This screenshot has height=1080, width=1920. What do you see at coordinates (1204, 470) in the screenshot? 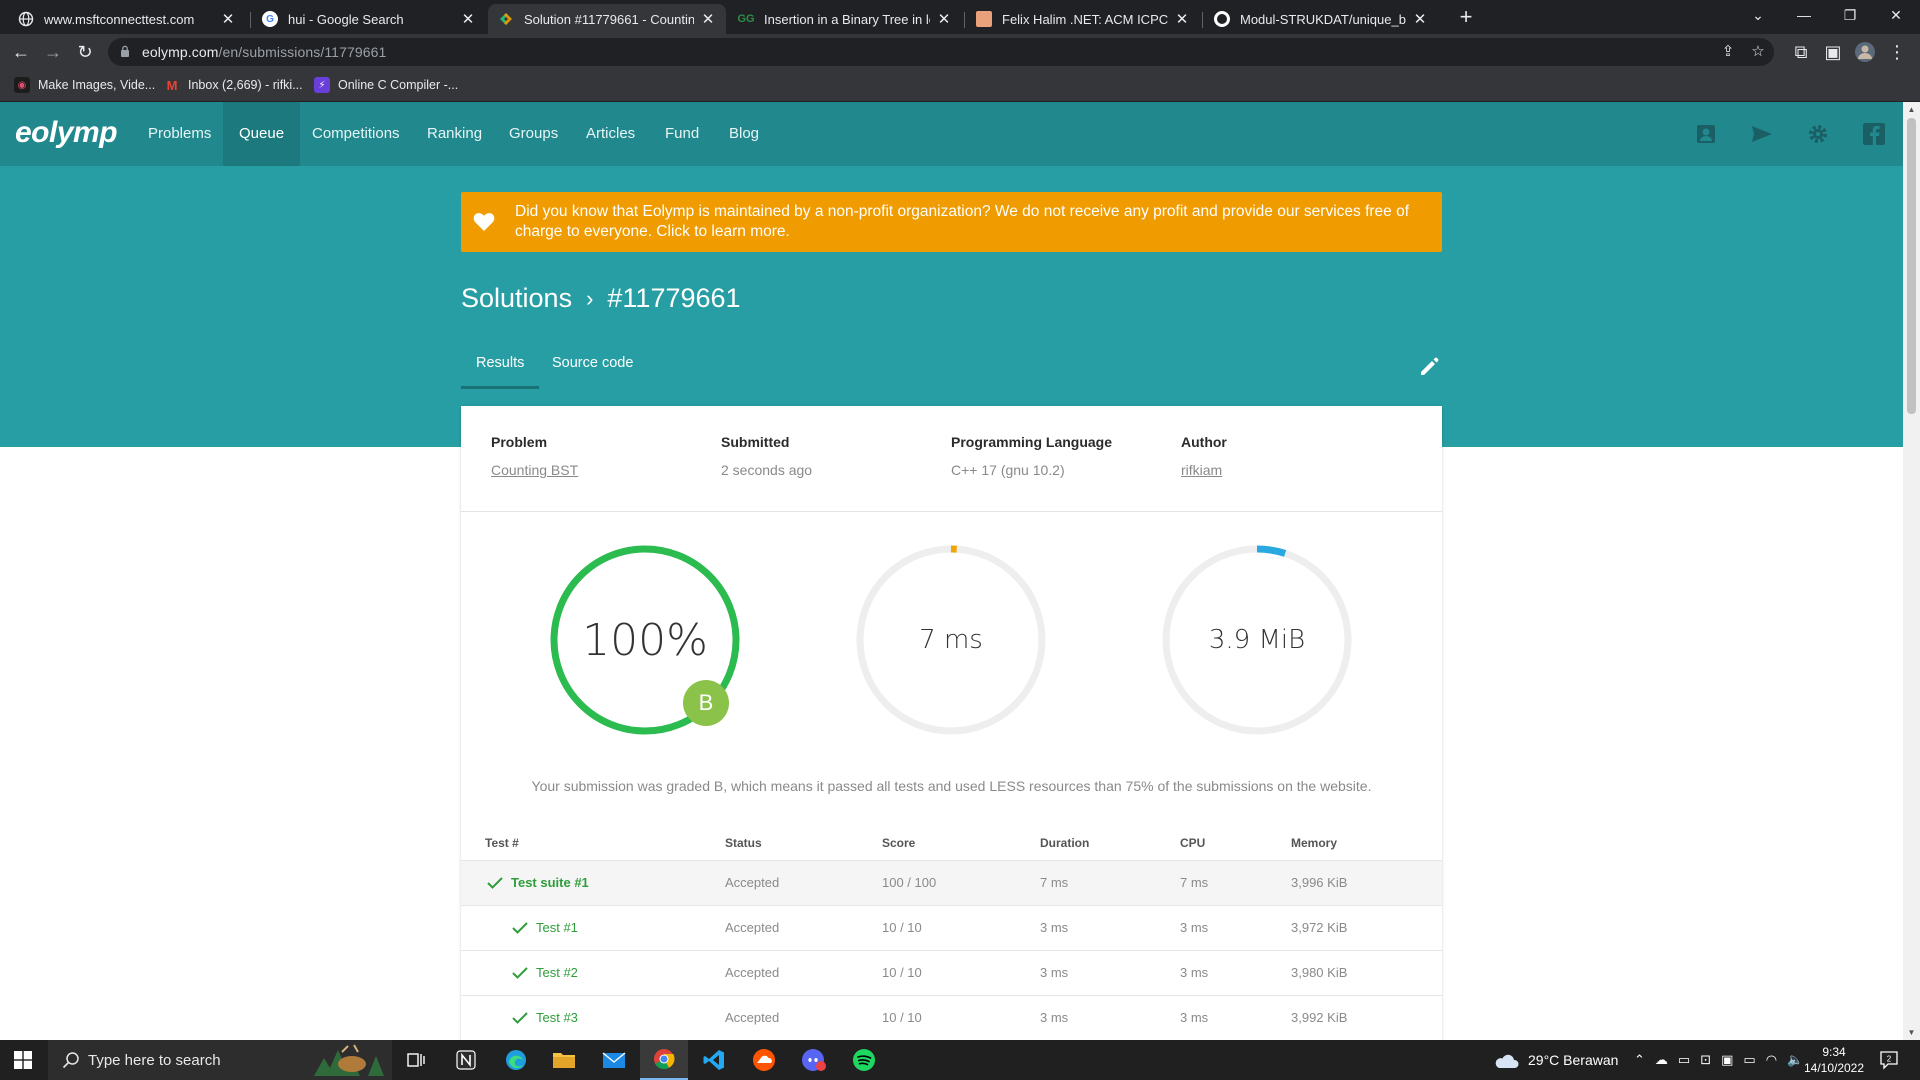
I see `author-link: rifkiam` at bounding box center [1204, 470].